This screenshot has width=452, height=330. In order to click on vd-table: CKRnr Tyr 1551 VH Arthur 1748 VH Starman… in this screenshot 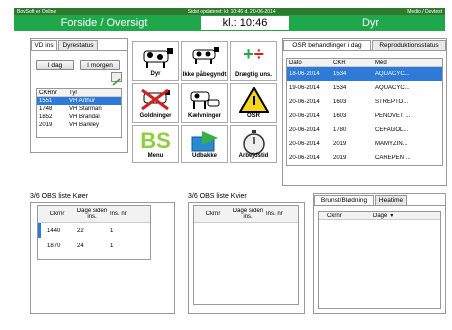, I will do `click(79, 113)`.